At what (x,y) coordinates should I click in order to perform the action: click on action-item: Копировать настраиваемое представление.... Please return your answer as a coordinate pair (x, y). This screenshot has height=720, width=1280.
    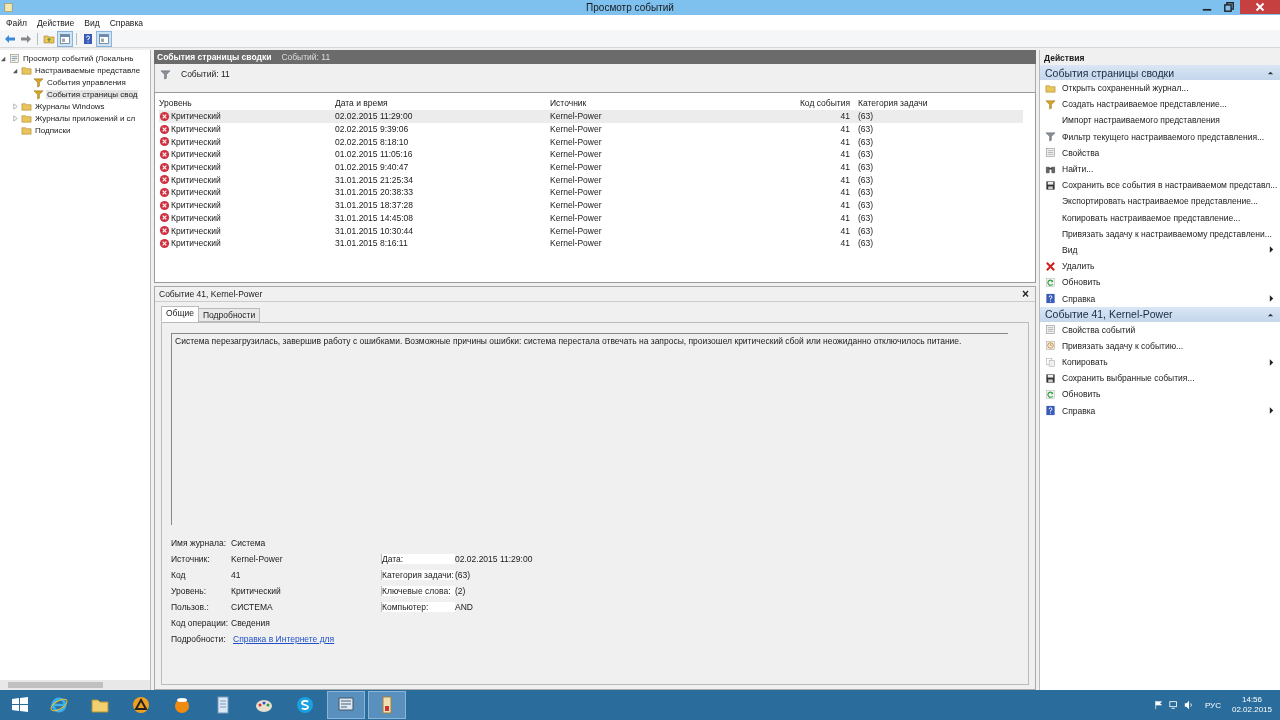
    Looking at the image, I should click on (1151, 217).